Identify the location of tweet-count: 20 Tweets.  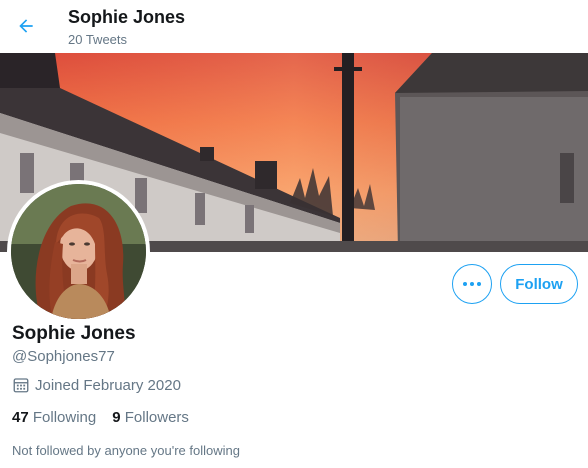
(98, 39).